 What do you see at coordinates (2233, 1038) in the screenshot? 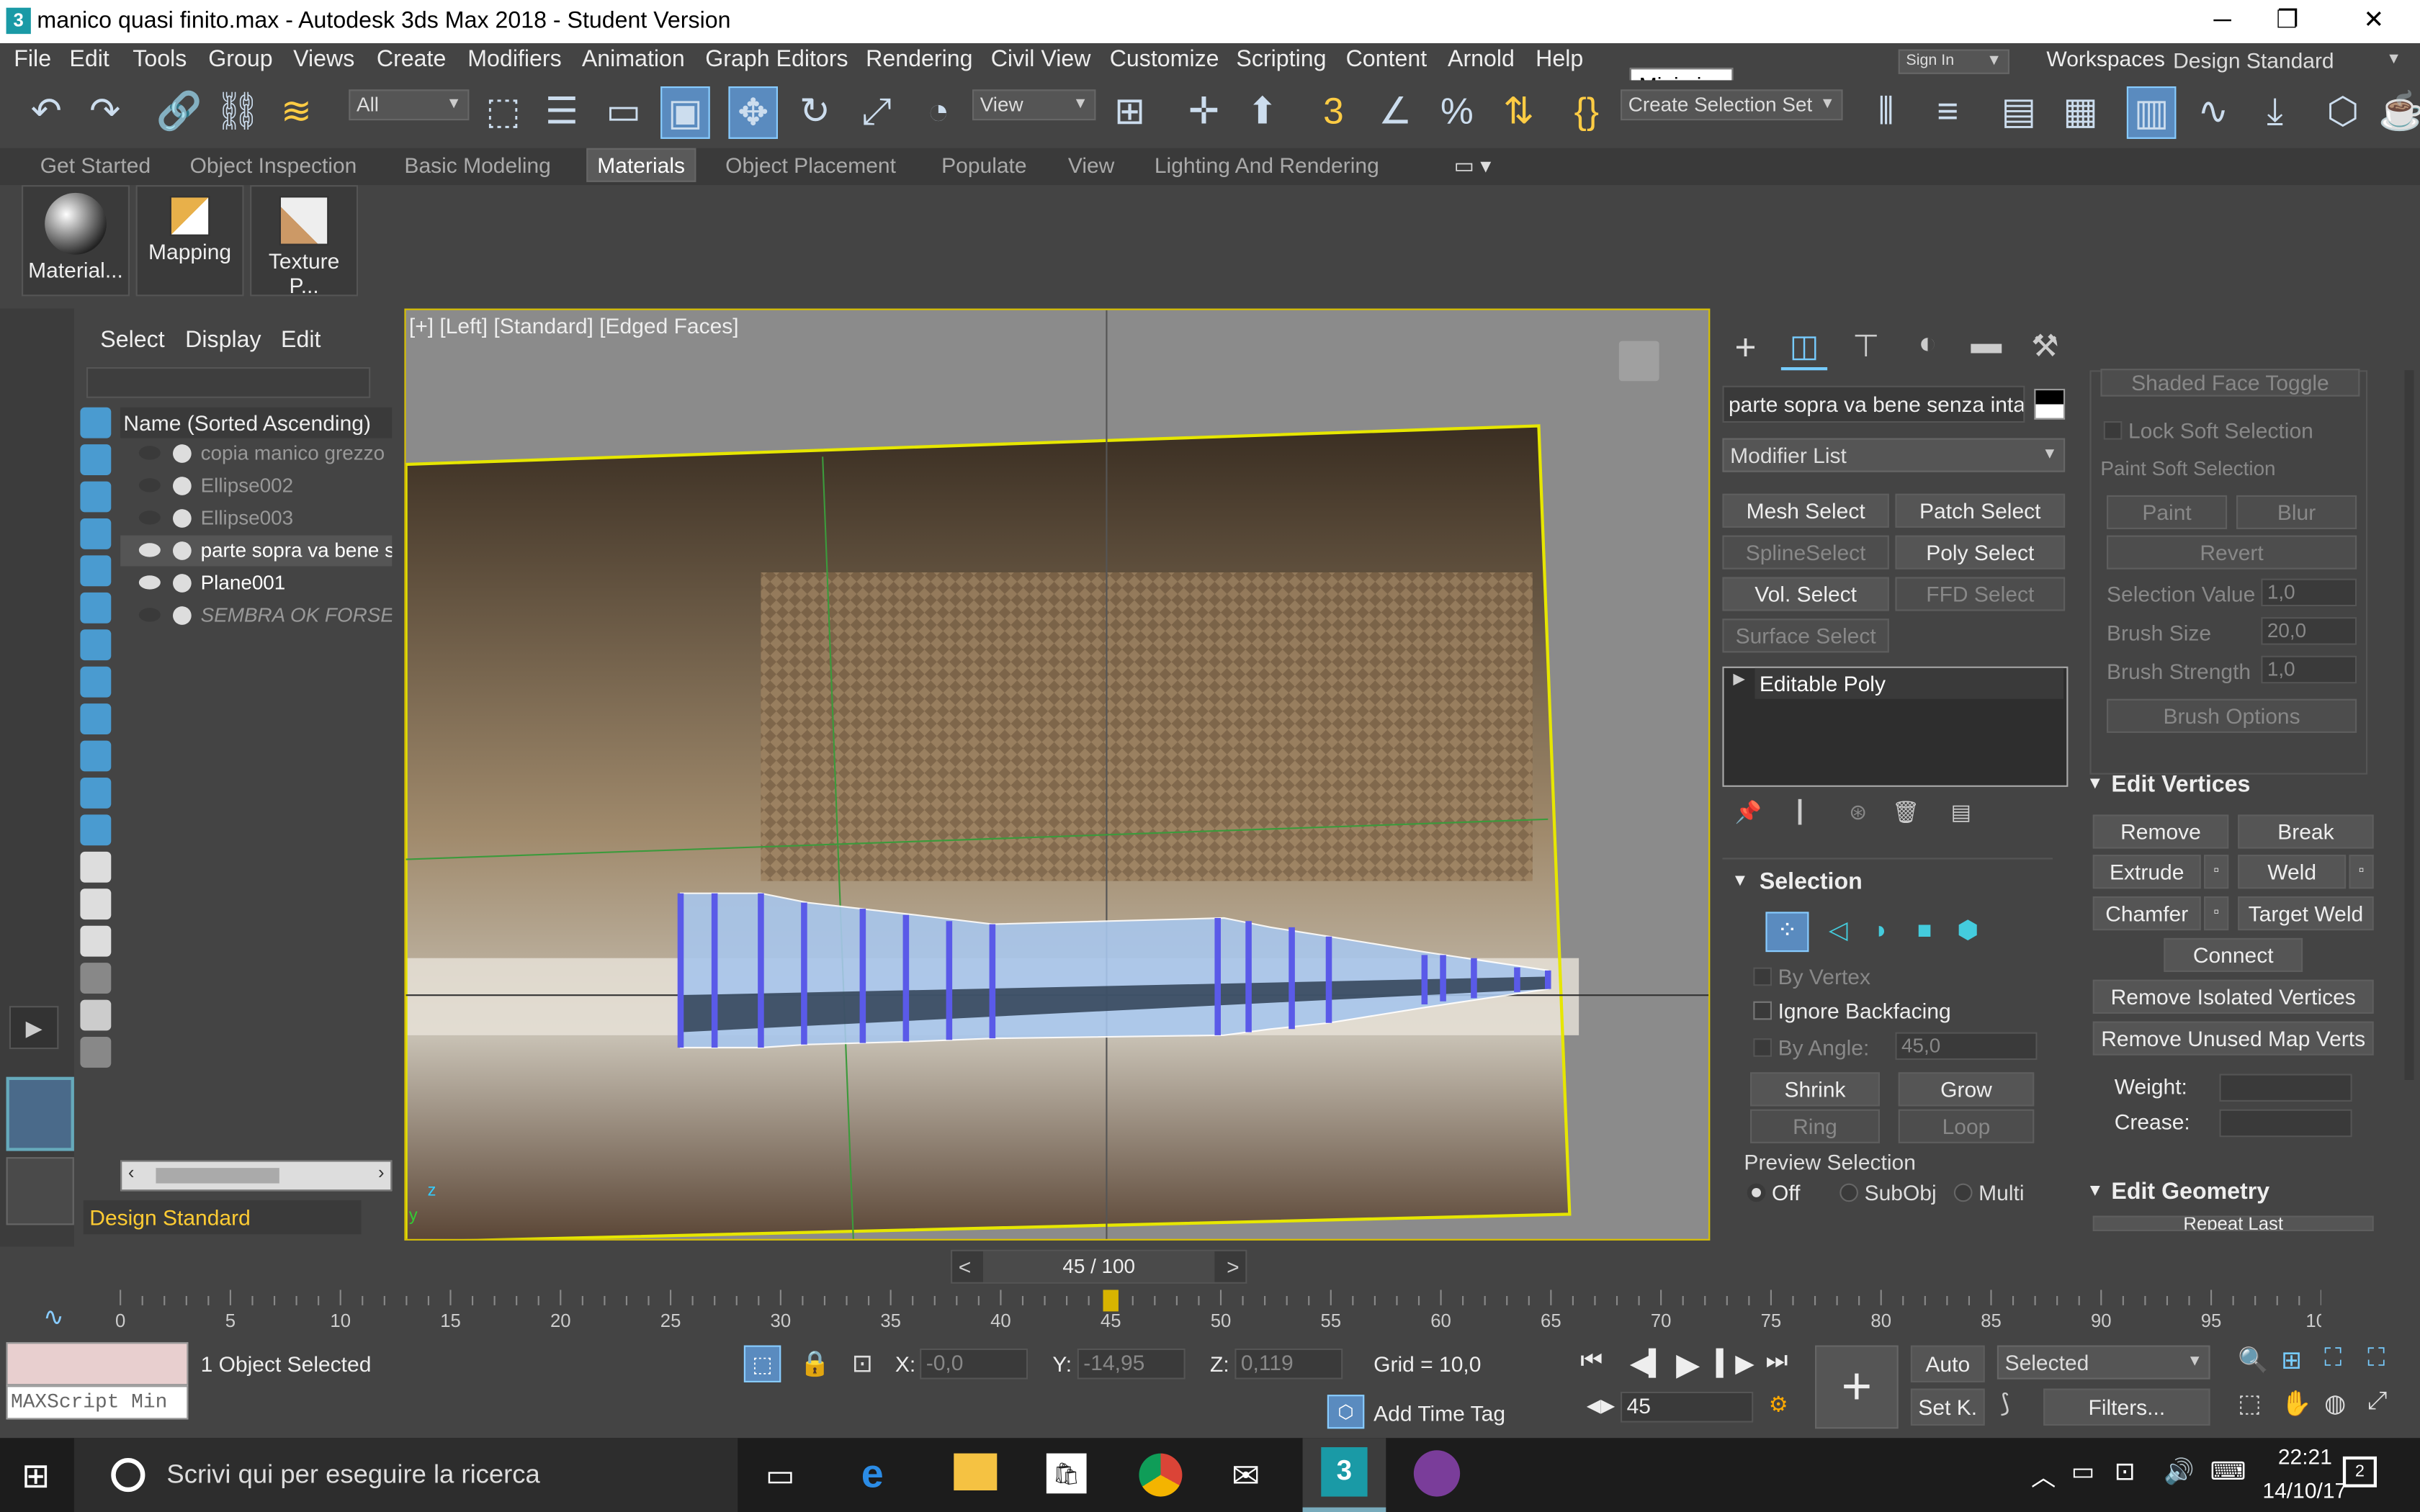
I see `remove-unused-map-verts-button: Remove Unused Map Verts` at bounding box center [2233, 1038].